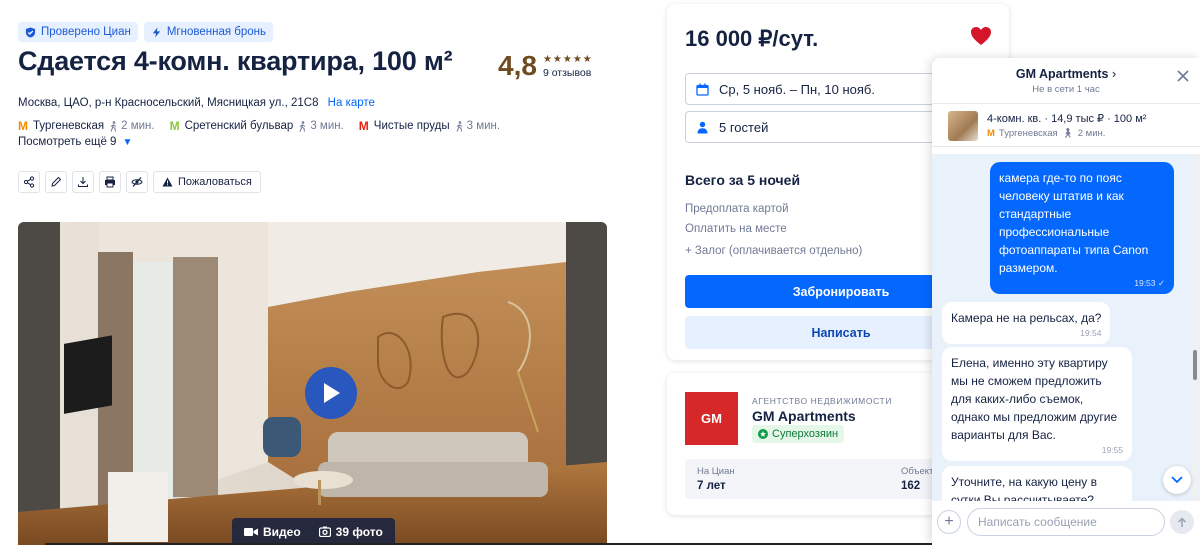 This screenshot has height=545, width=1200. I want to click on scrollbar-thumb, so click(1195, 365).